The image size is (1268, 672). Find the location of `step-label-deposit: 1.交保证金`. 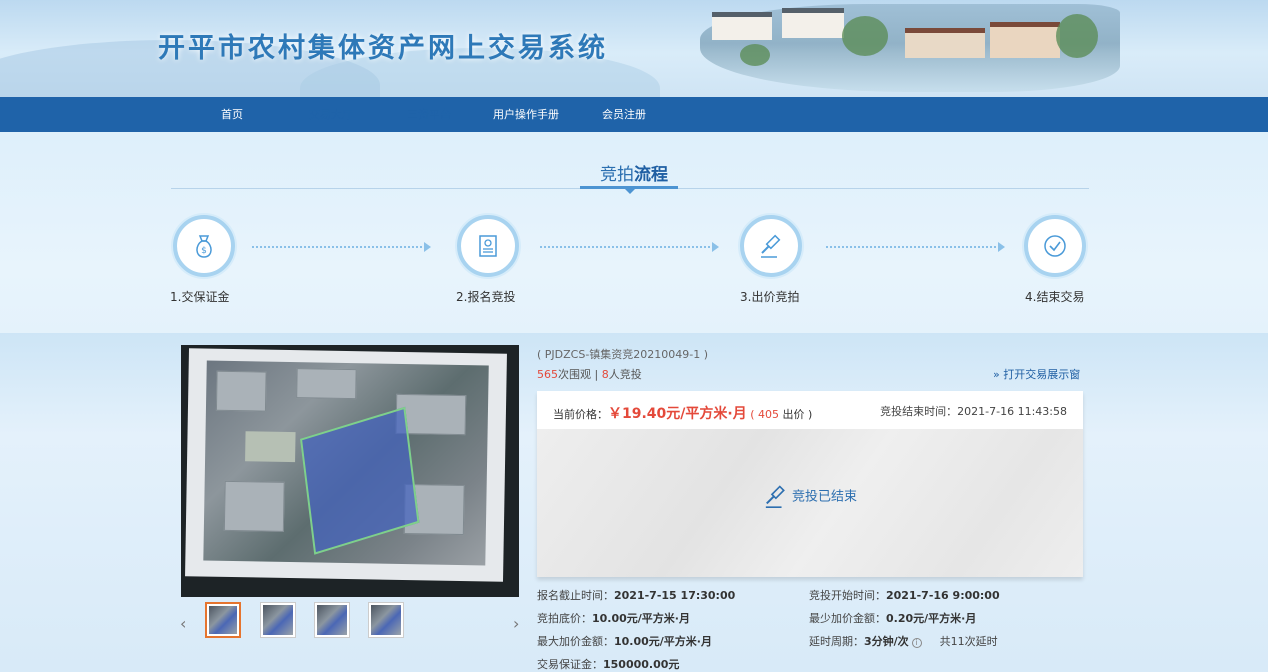

step-label-deposit: 1.交保证金 is located at coordinates (200, 297).